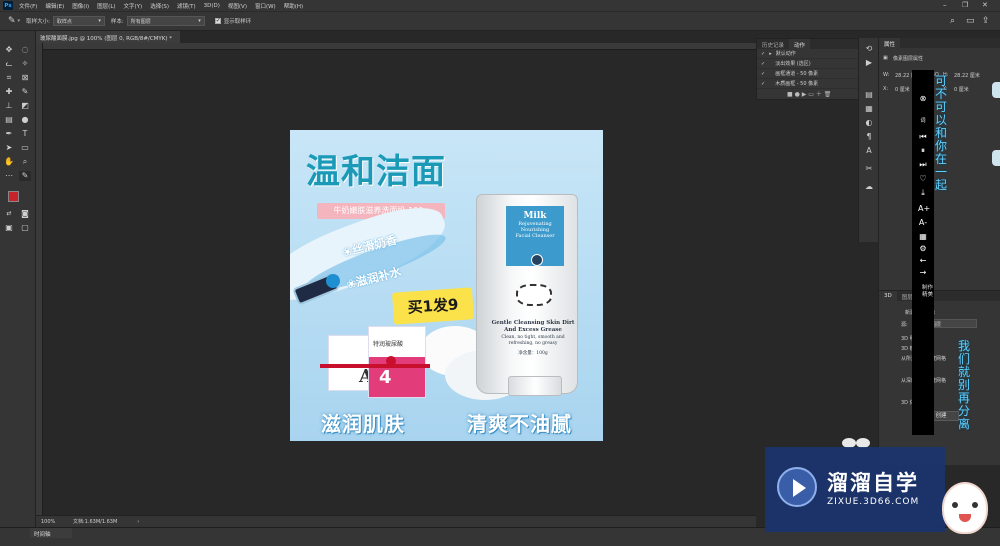  Describe the element at coordinates (902, 89) in the screenshot. I see `x-value: 0 厘米` at that location.